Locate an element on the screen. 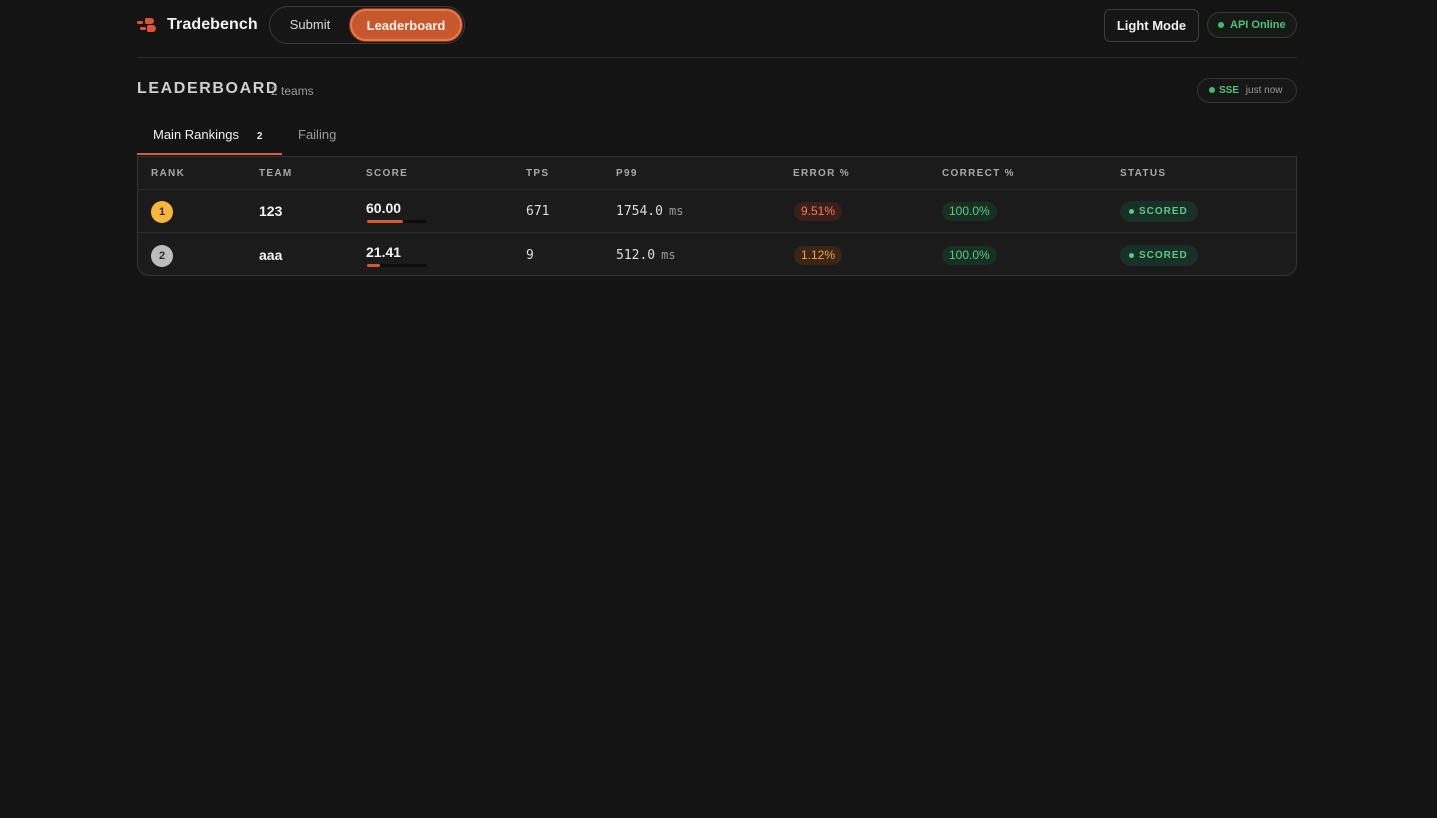 The height and width of the screenshot is (818, 1437). sse-updated-time: just now is located at coordinates (1264, 90).